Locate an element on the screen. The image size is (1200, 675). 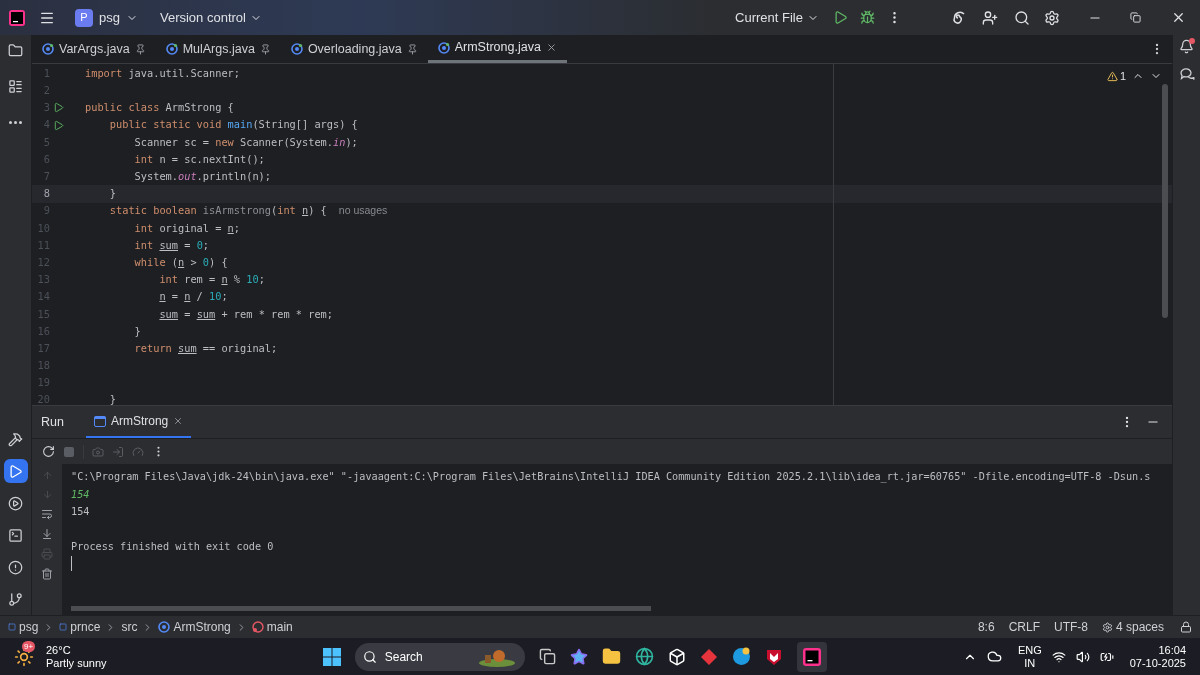
scroll-to-end-icon is located at coordinates (47, 534).